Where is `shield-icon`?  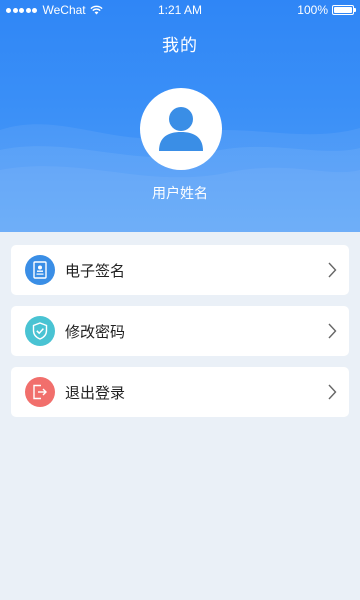
shield-icon is located at coordinates (40, 331).